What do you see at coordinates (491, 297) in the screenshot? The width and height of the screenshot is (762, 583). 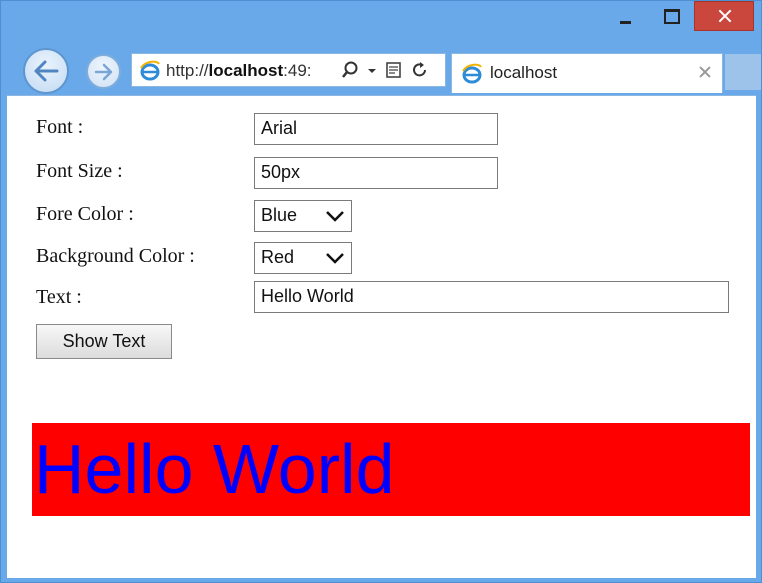 I see `text-input: Hello World` at bounding box center [491, 297].